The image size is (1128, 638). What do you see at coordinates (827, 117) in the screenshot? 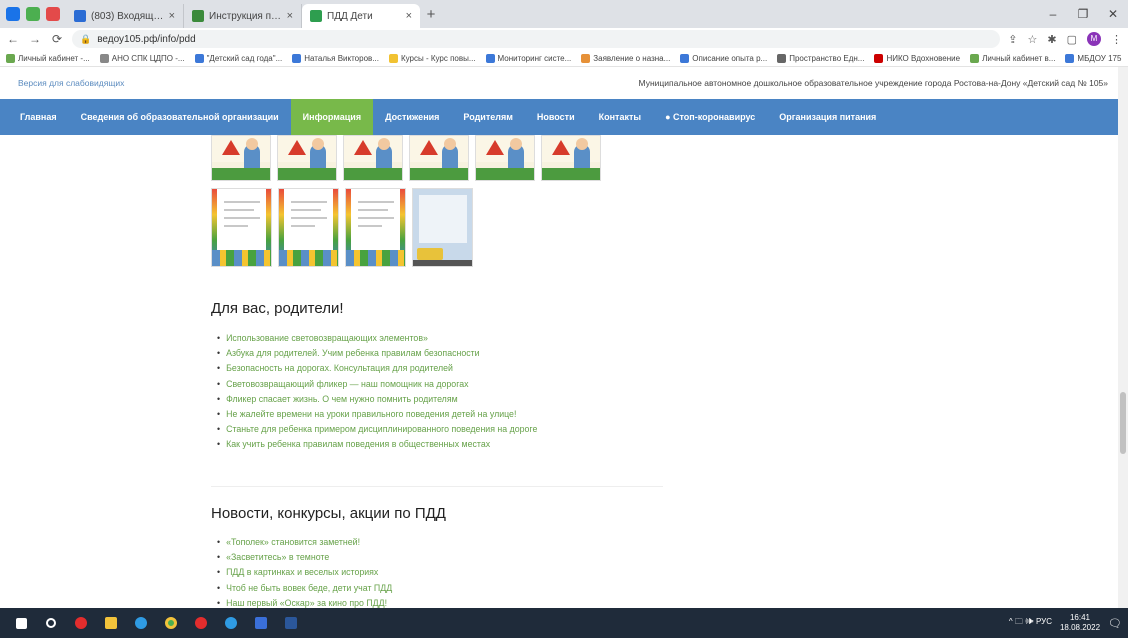
I see `nav-item: Организация питания` at bounding box center [827, 117].